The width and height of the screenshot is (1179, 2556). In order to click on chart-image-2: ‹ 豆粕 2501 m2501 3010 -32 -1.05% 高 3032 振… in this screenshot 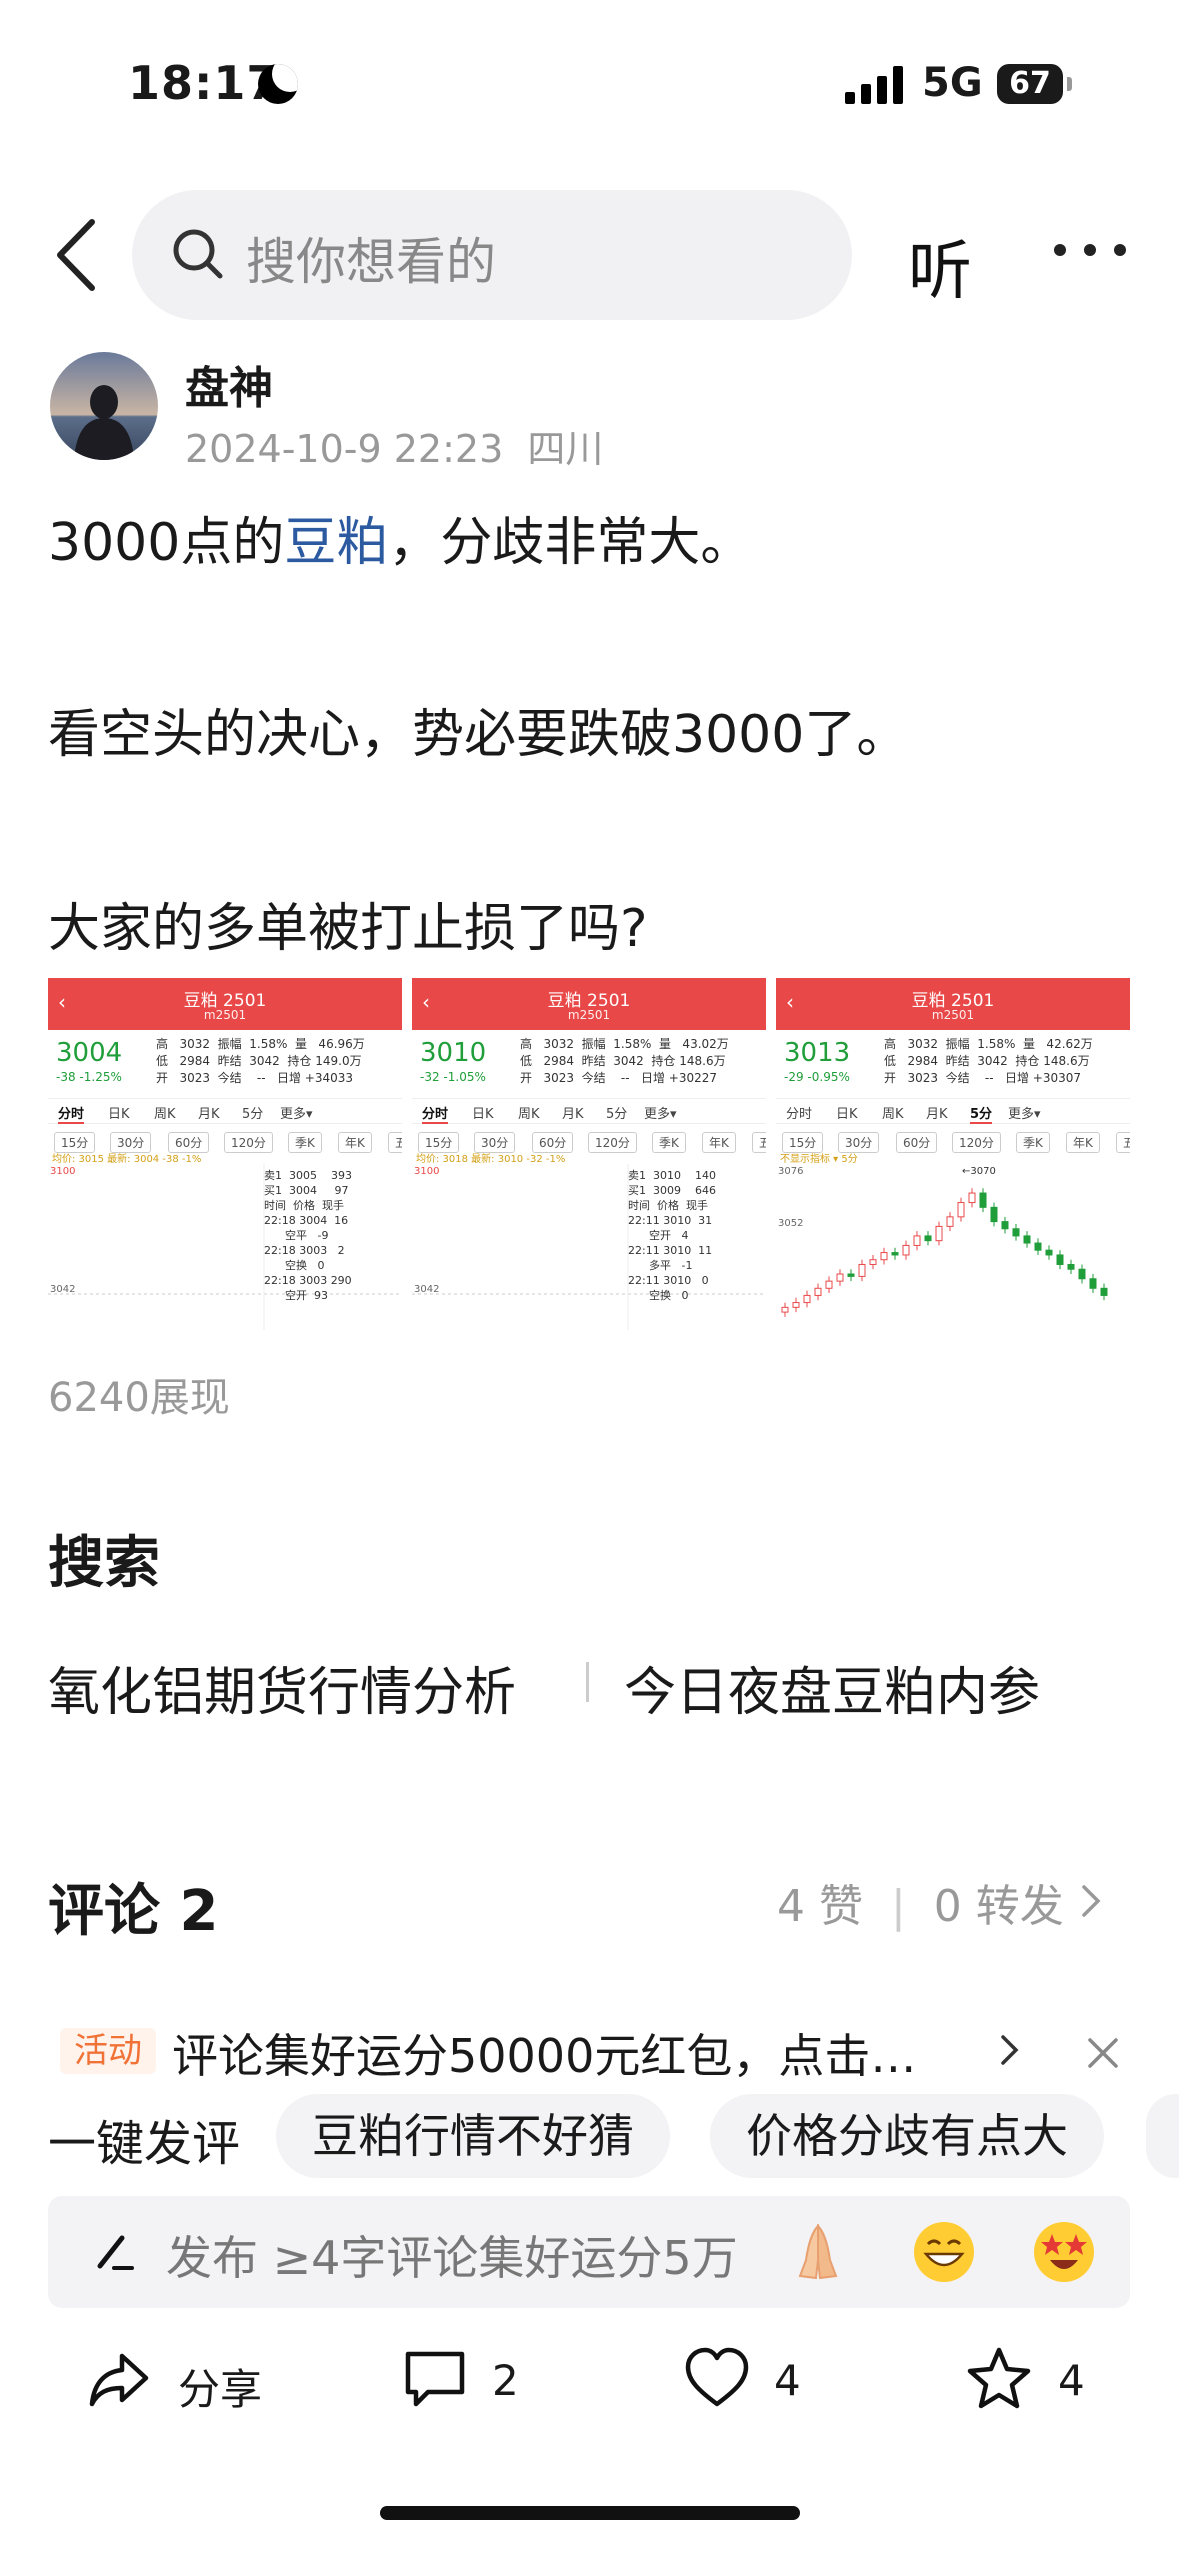, I will do `click(589, 1154)`.